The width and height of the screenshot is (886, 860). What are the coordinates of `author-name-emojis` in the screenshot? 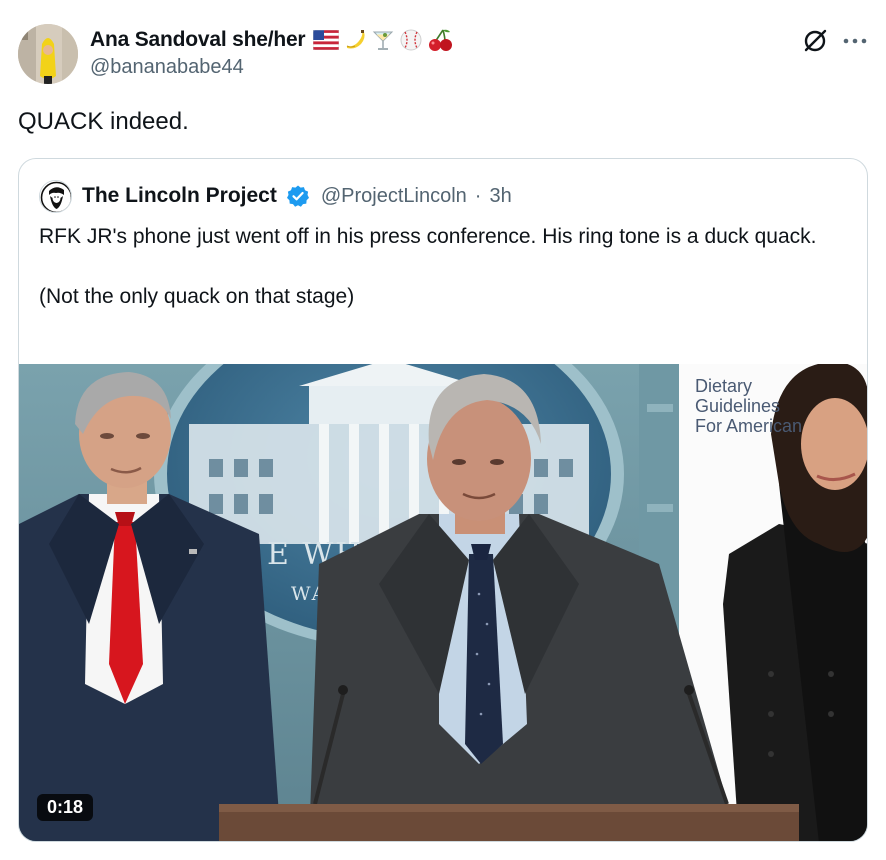 It's located at (383, 40).